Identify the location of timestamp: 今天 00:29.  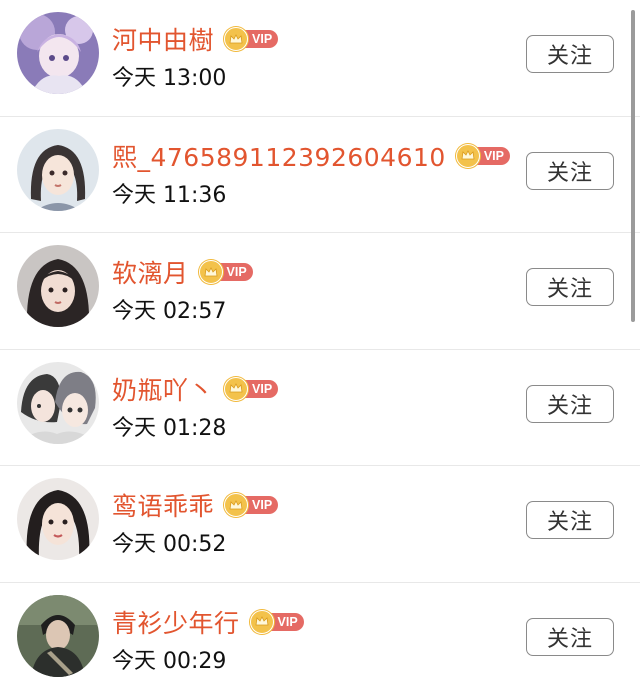
(169, 659).